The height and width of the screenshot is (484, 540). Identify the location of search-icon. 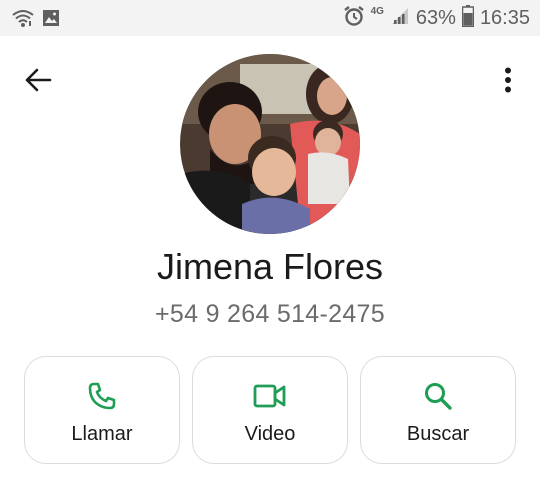
(438, 396).